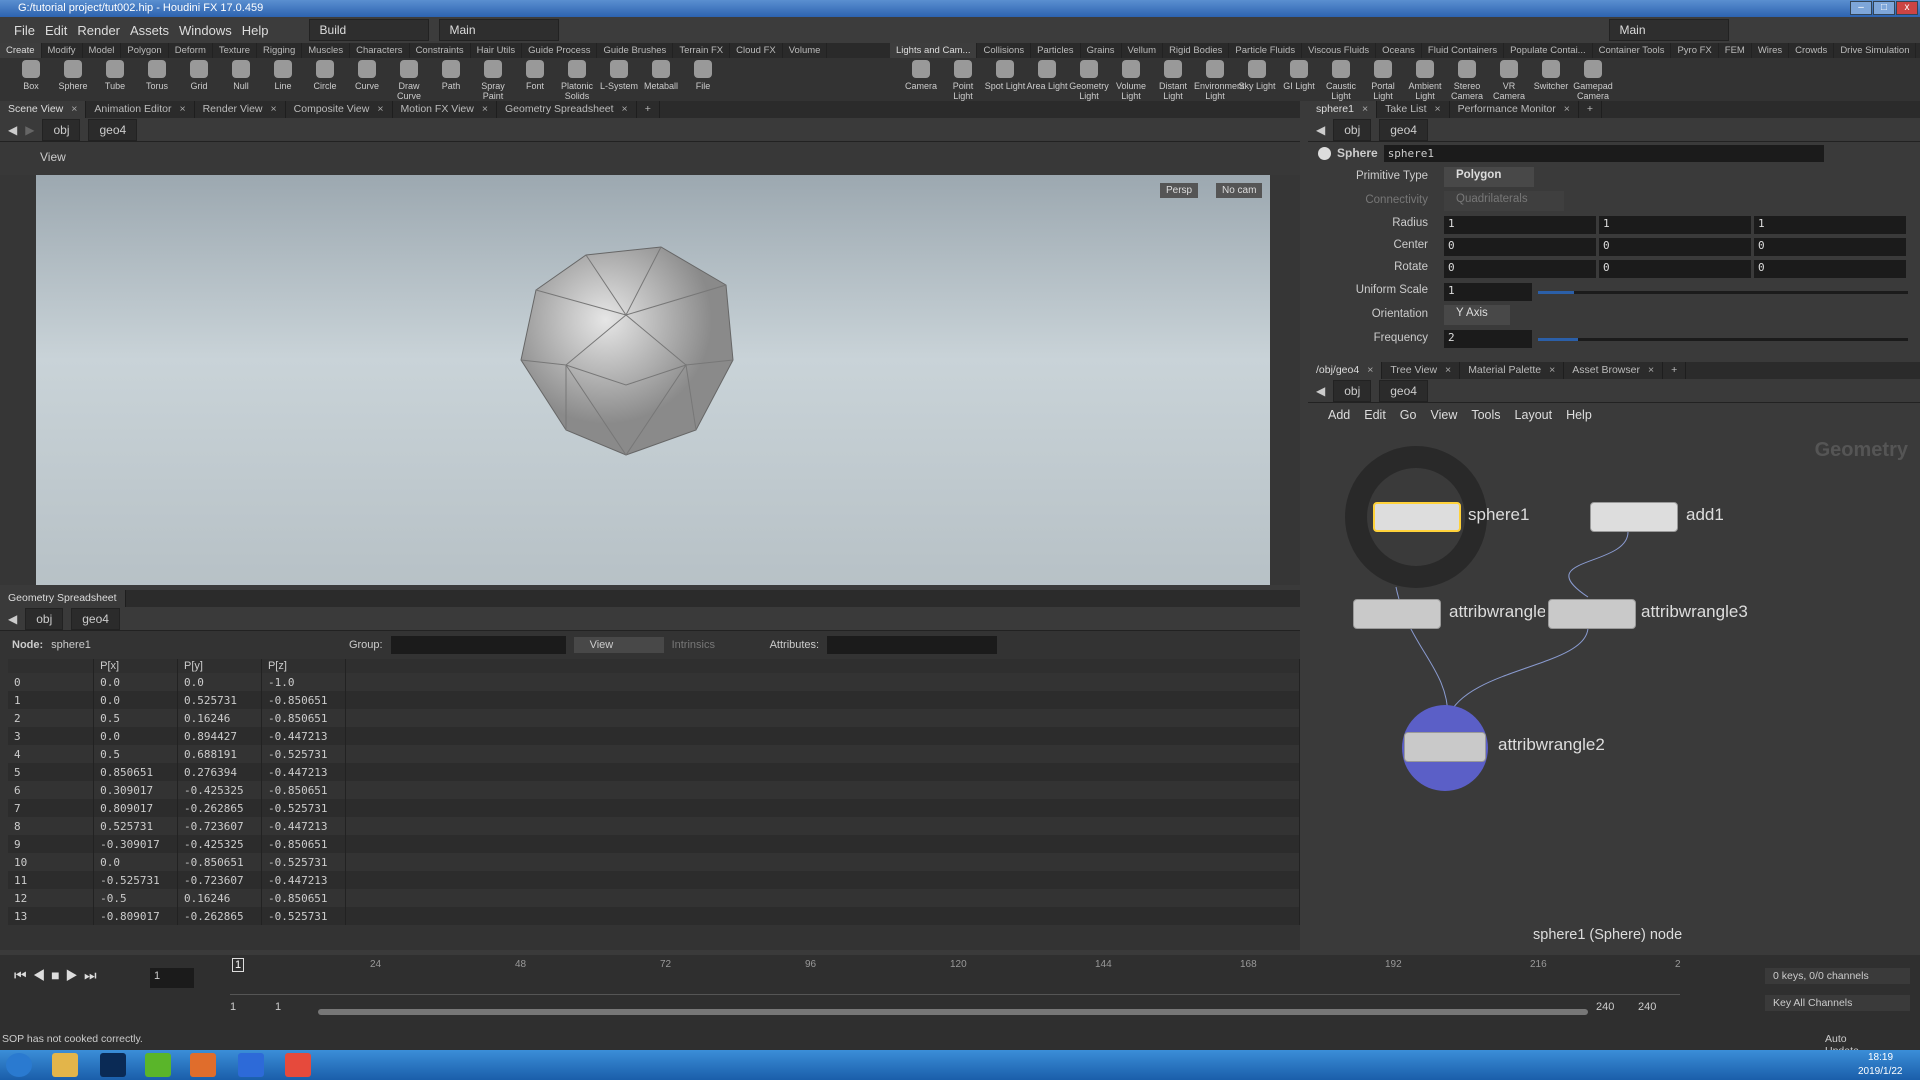  What do you see at coordinates (912, 645) in the screenshot?
I see `attributes-input` at bounding box center [912, 645].